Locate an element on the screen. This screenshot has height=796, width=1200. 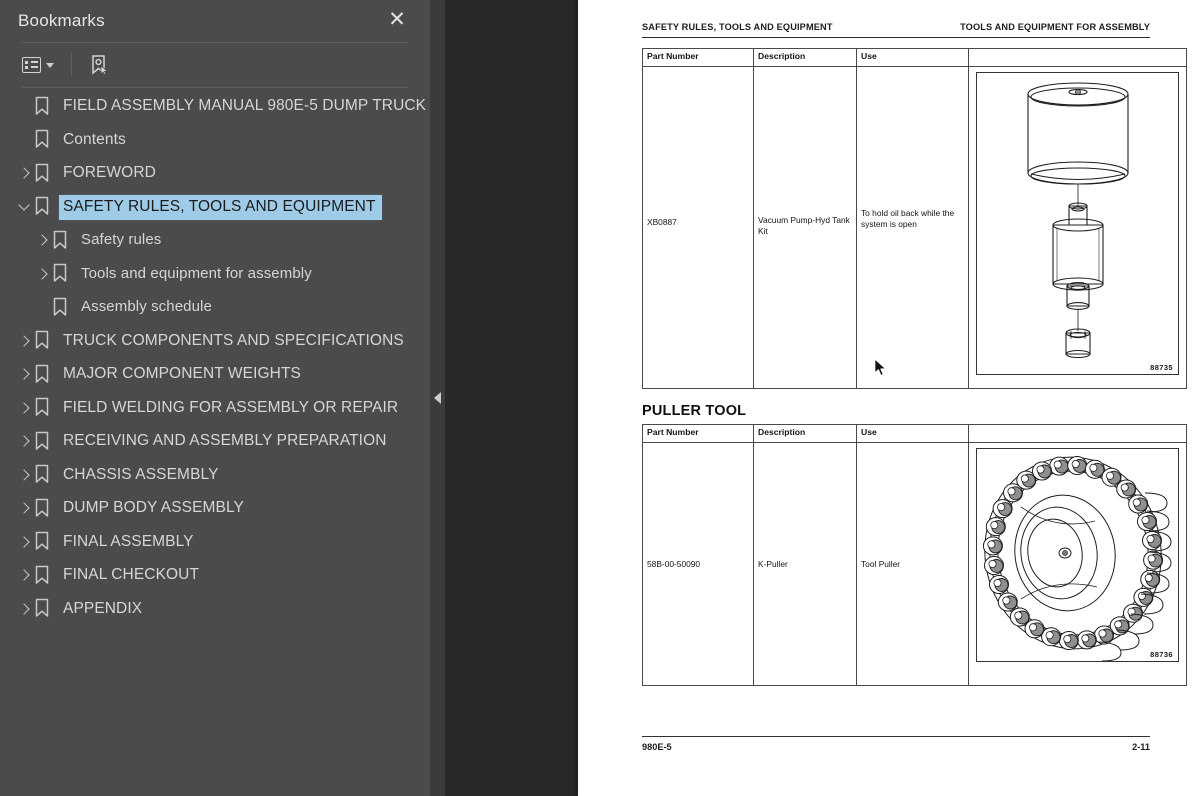
table-header-row: Part Number Description Use is located at coordinates (914, 434).